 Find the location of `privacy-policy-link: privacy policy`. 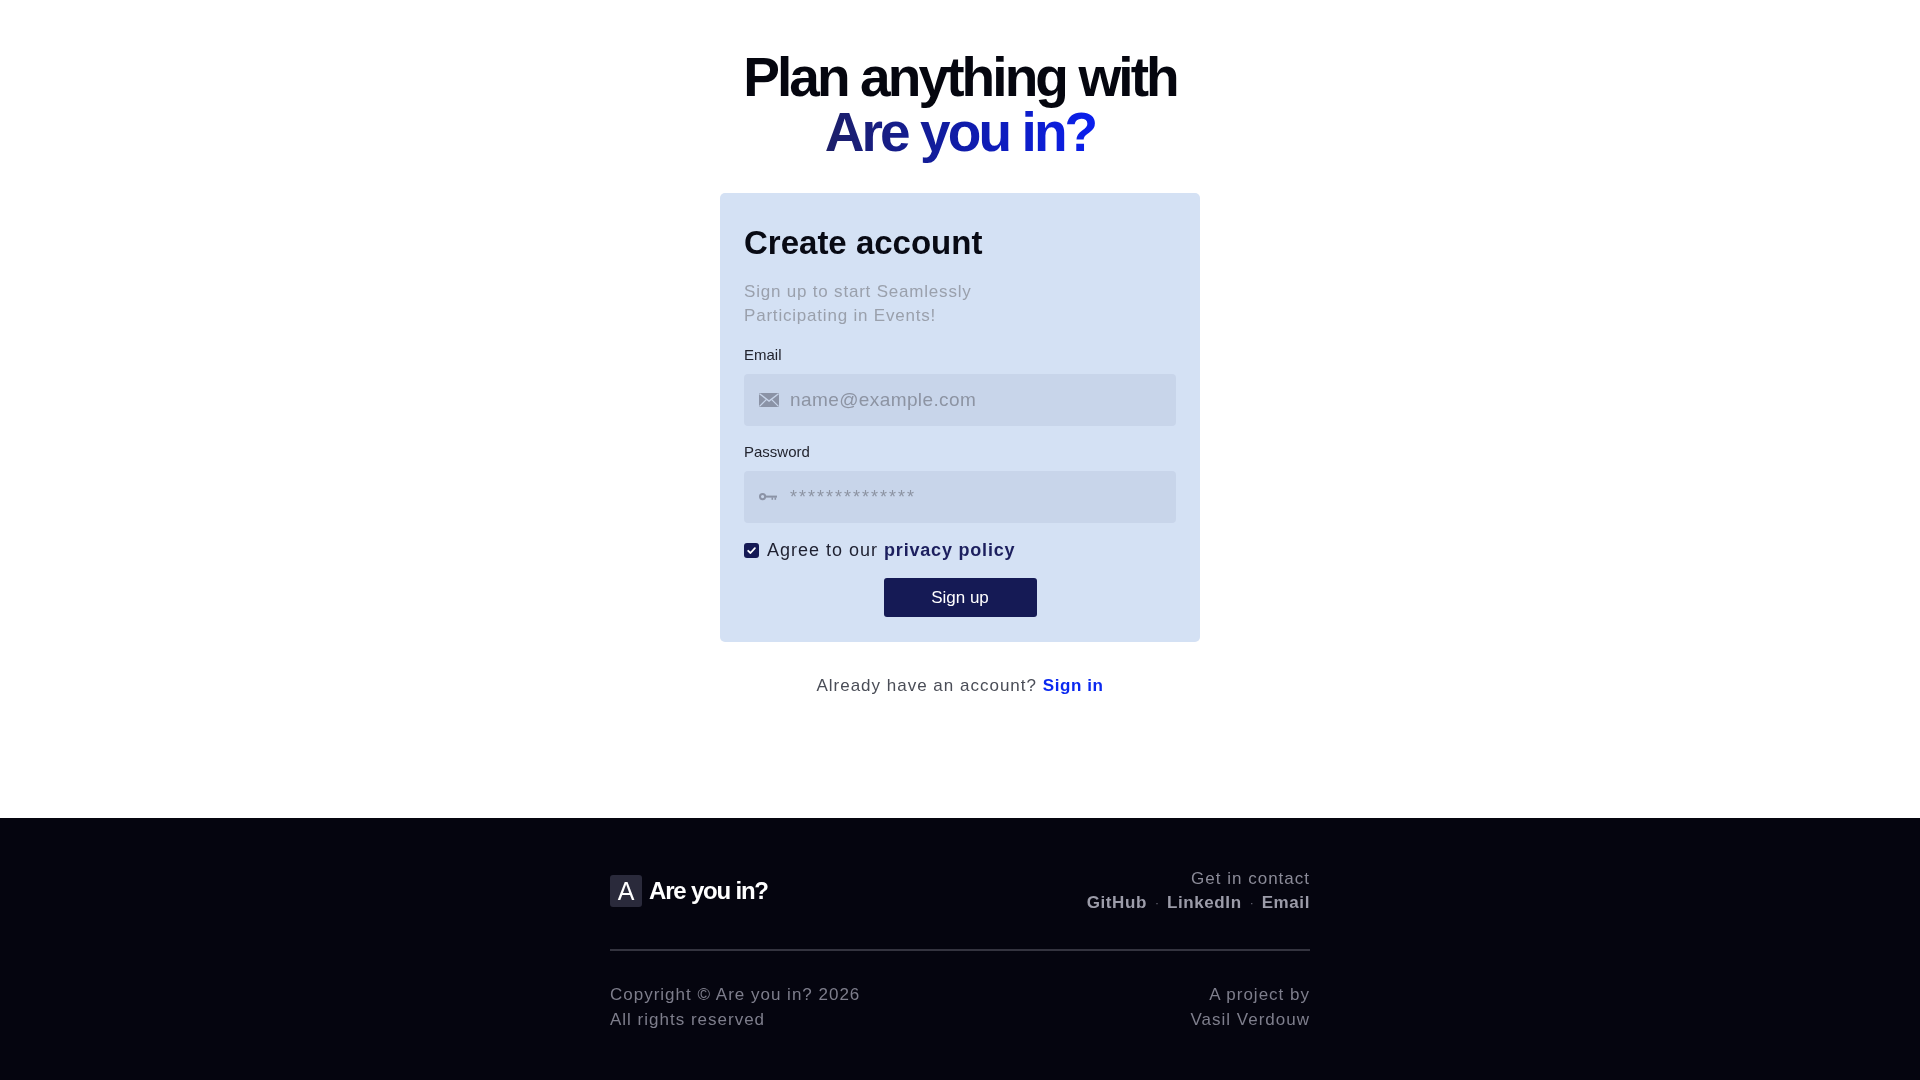

privacy-policy-link: privacy policy is located at coordinates (950, 549).